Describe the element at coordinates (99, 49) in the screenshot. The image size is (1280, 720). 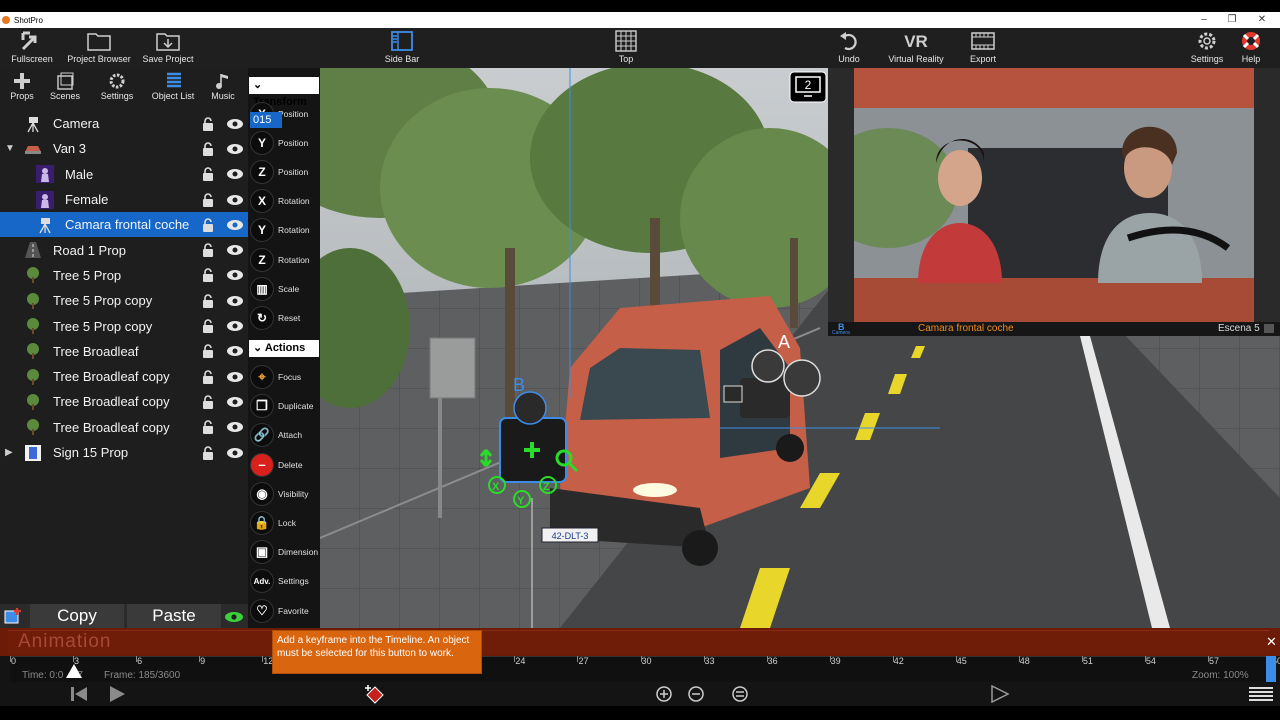
I see `project-browser-button: Project Browser` at that location.